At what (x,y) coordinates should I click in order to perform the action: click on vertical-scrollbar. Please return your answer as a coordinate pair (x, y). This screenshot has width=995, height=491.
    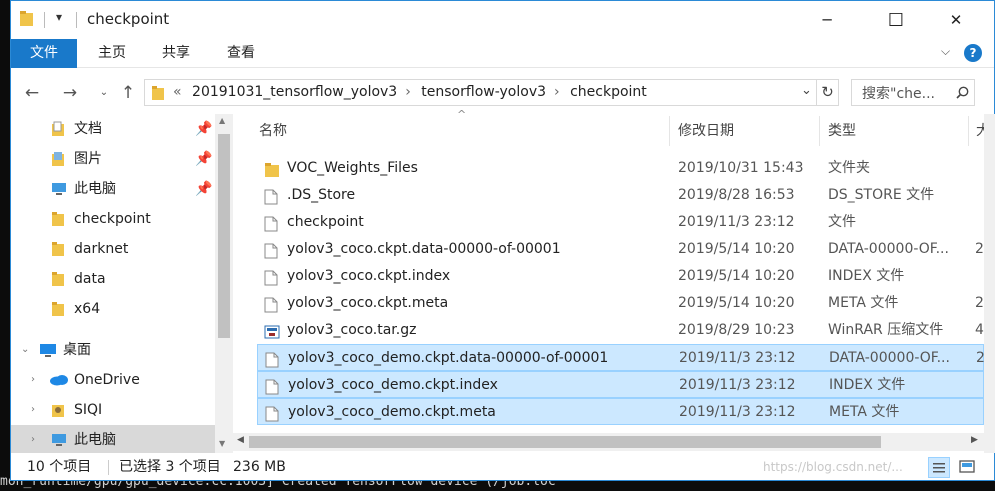
    Looking at the image, I should click on (989, 283).